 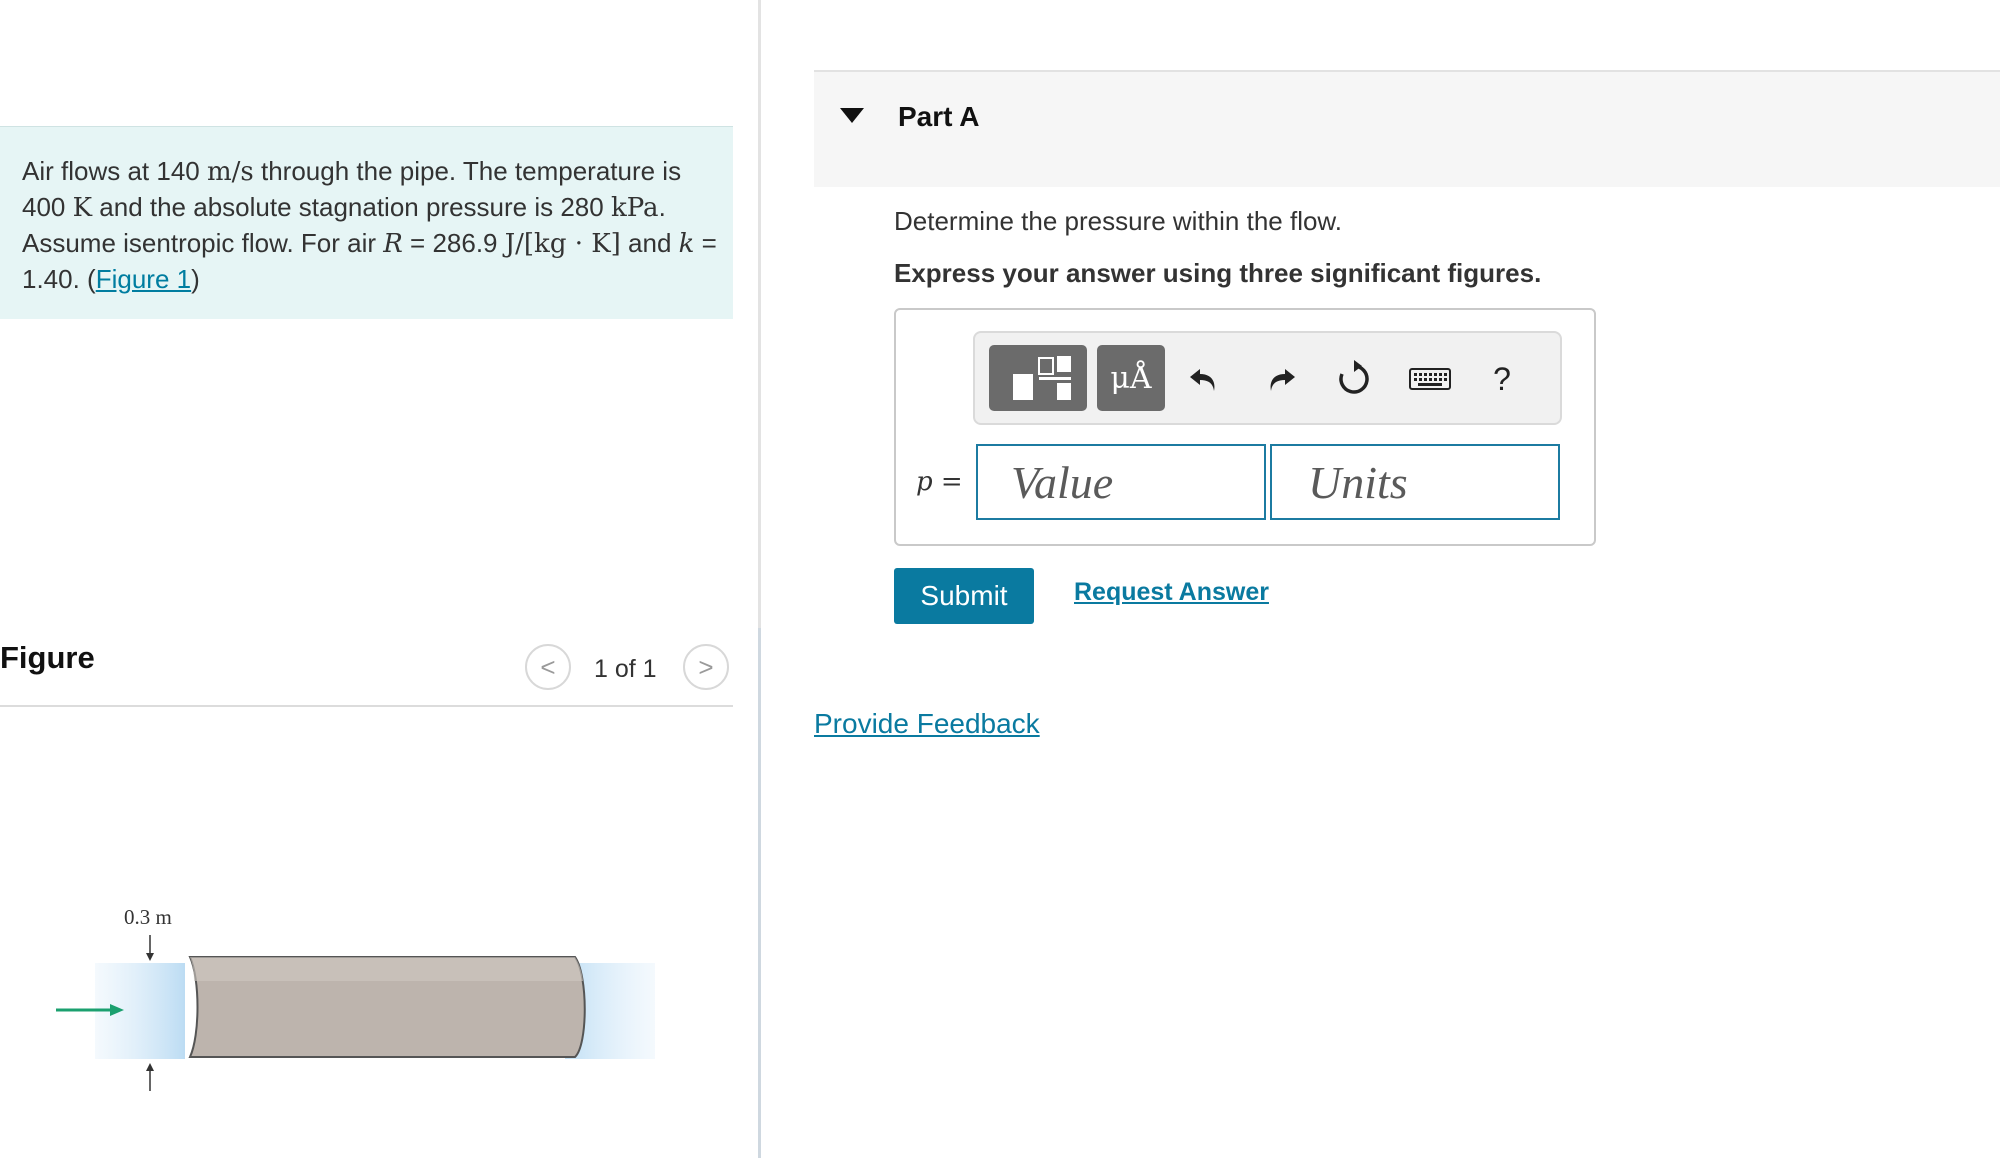 What do you see at coordinates (939, 116) in the screenshot?
I see `part-a-title: Part A` at bounding box center [939, 116].